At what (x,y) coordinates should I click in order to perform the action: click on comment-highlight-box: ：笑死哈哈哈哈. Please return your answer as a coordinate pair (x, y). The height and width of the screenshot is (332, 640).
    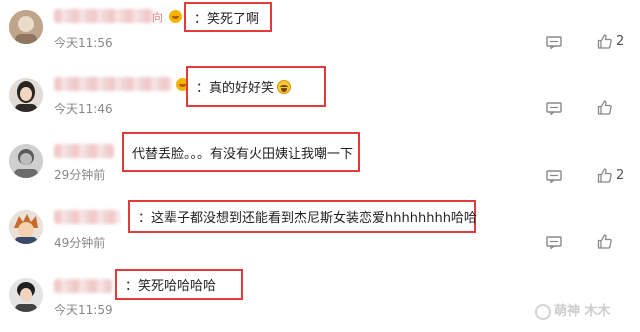
    Looking at the image, I should click on (179, 284).